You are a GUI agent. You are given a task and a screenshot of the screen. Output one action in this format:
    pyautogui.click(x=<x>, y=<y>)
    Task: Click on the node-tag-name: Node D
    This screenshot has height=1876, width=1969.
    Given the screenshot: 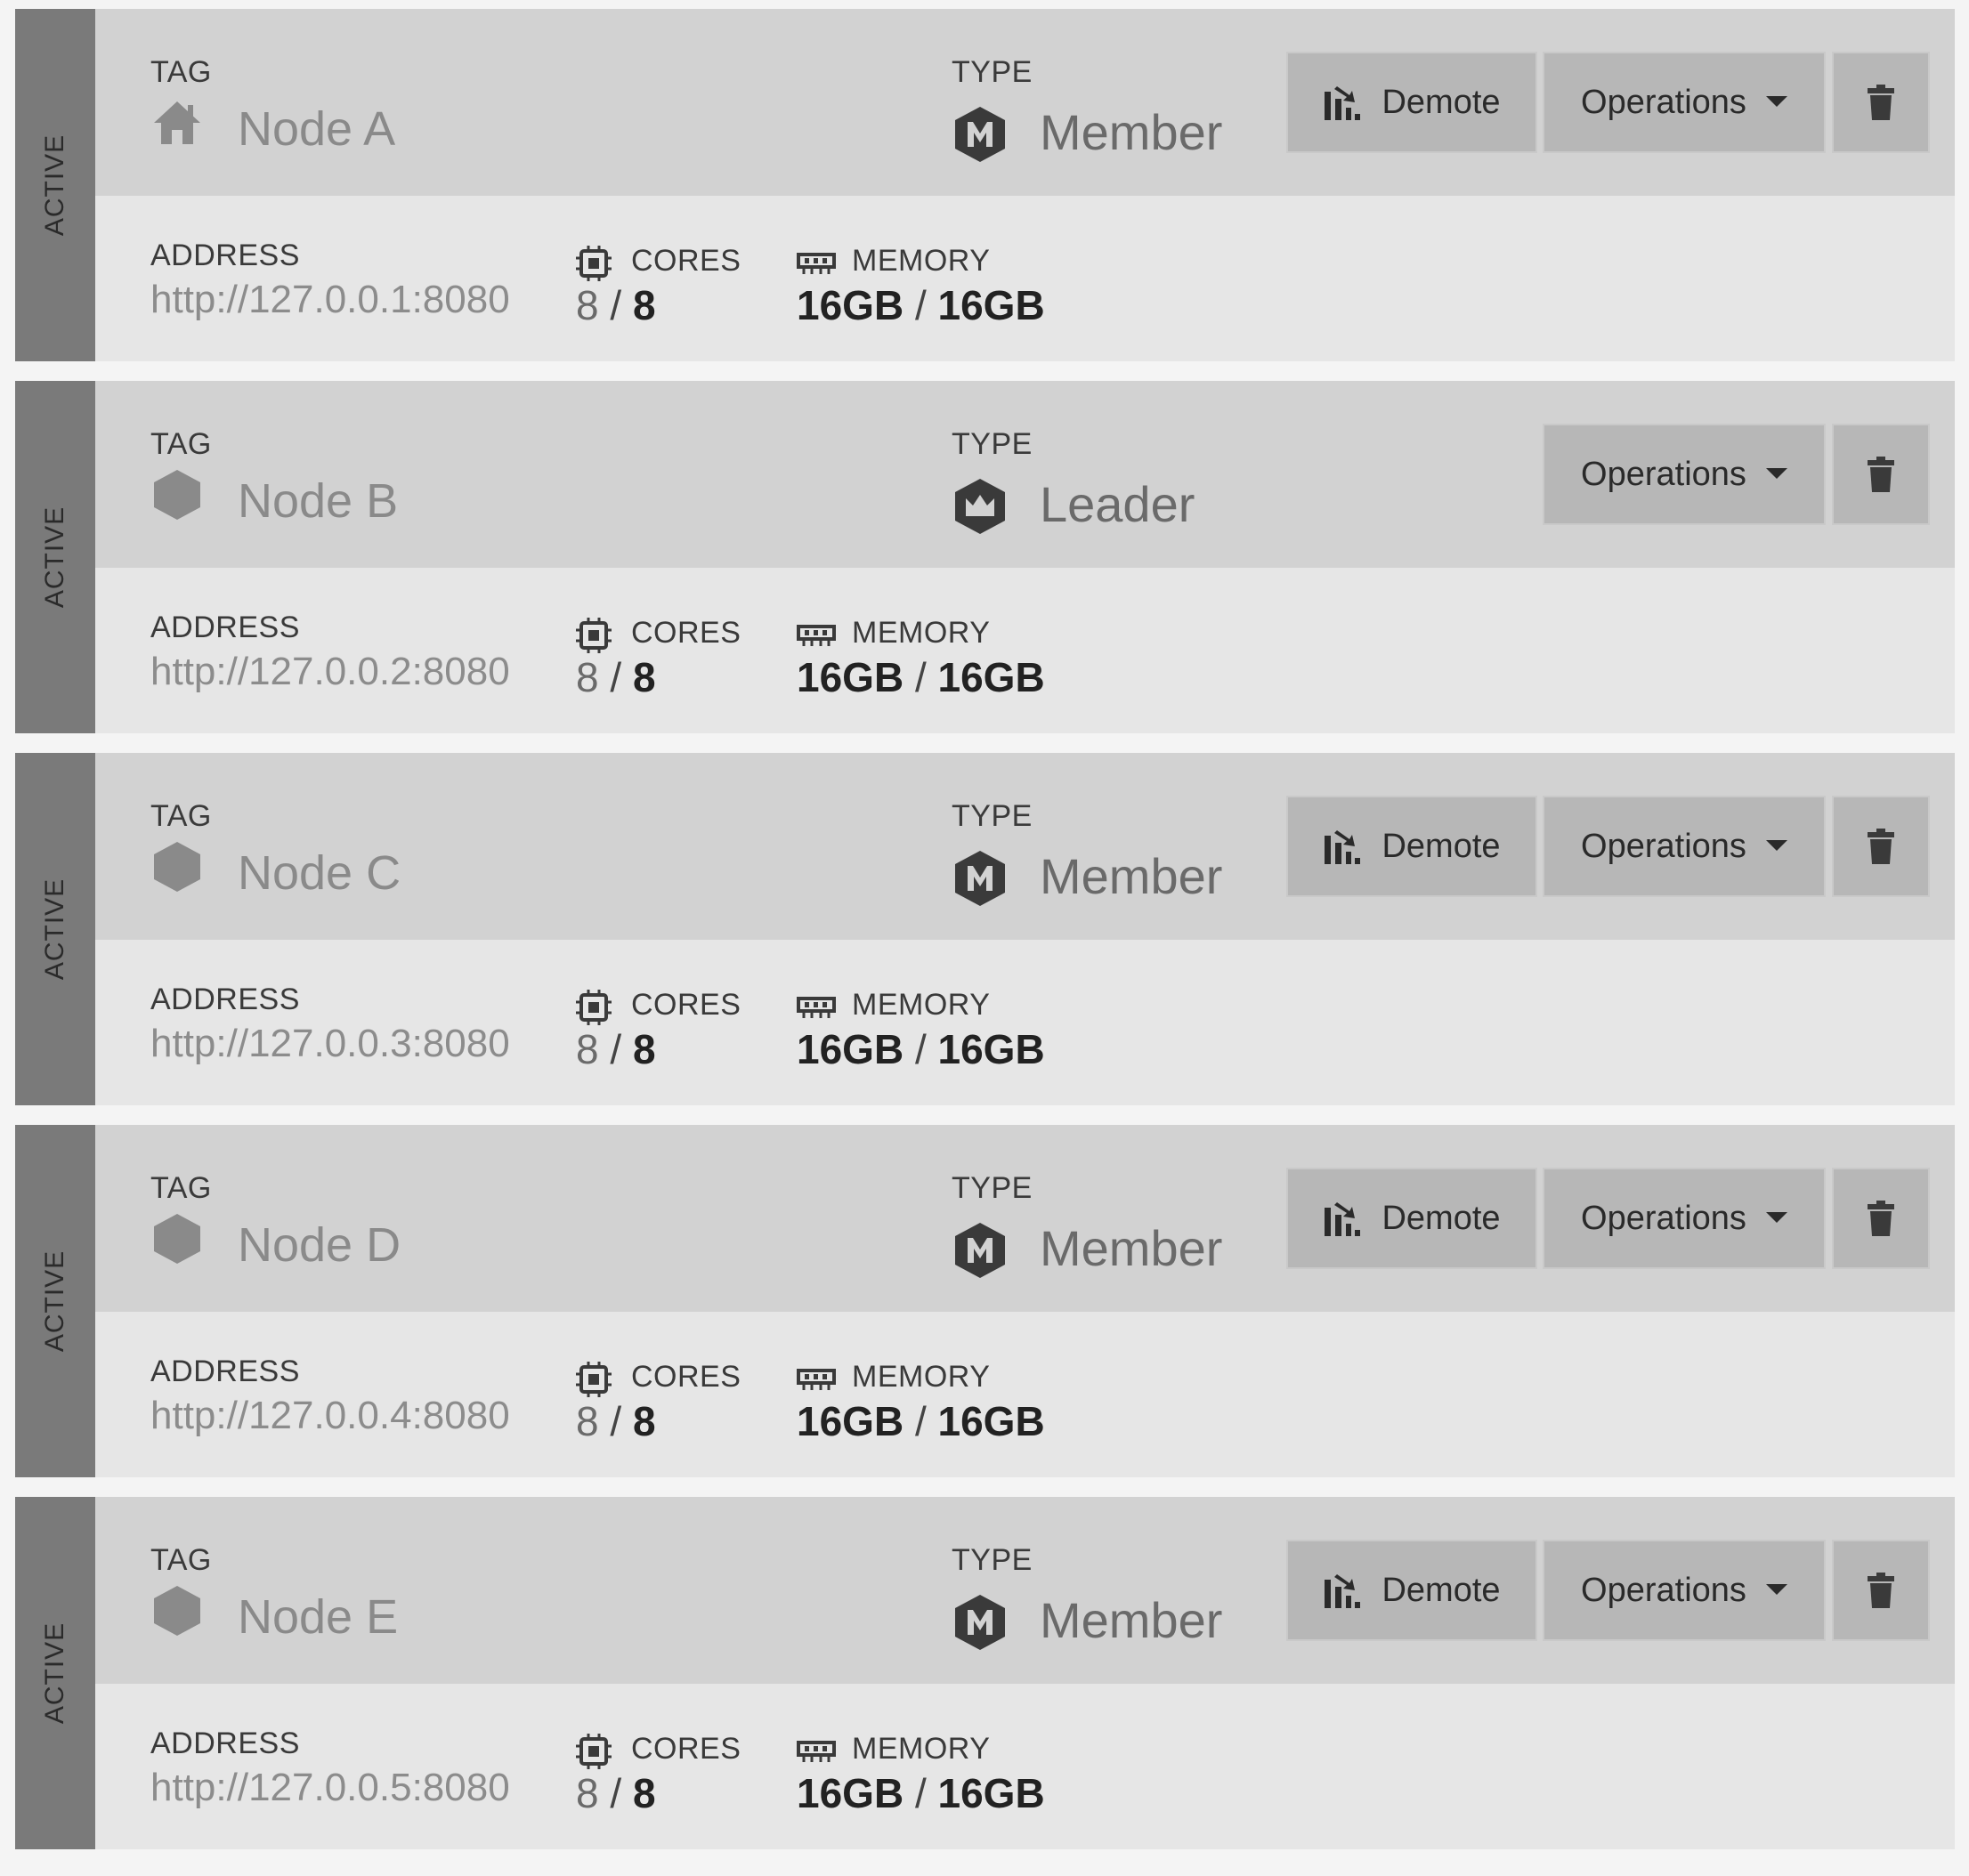 What is the action you would take?
    pyautogui.click(x=319, y=1245)
    